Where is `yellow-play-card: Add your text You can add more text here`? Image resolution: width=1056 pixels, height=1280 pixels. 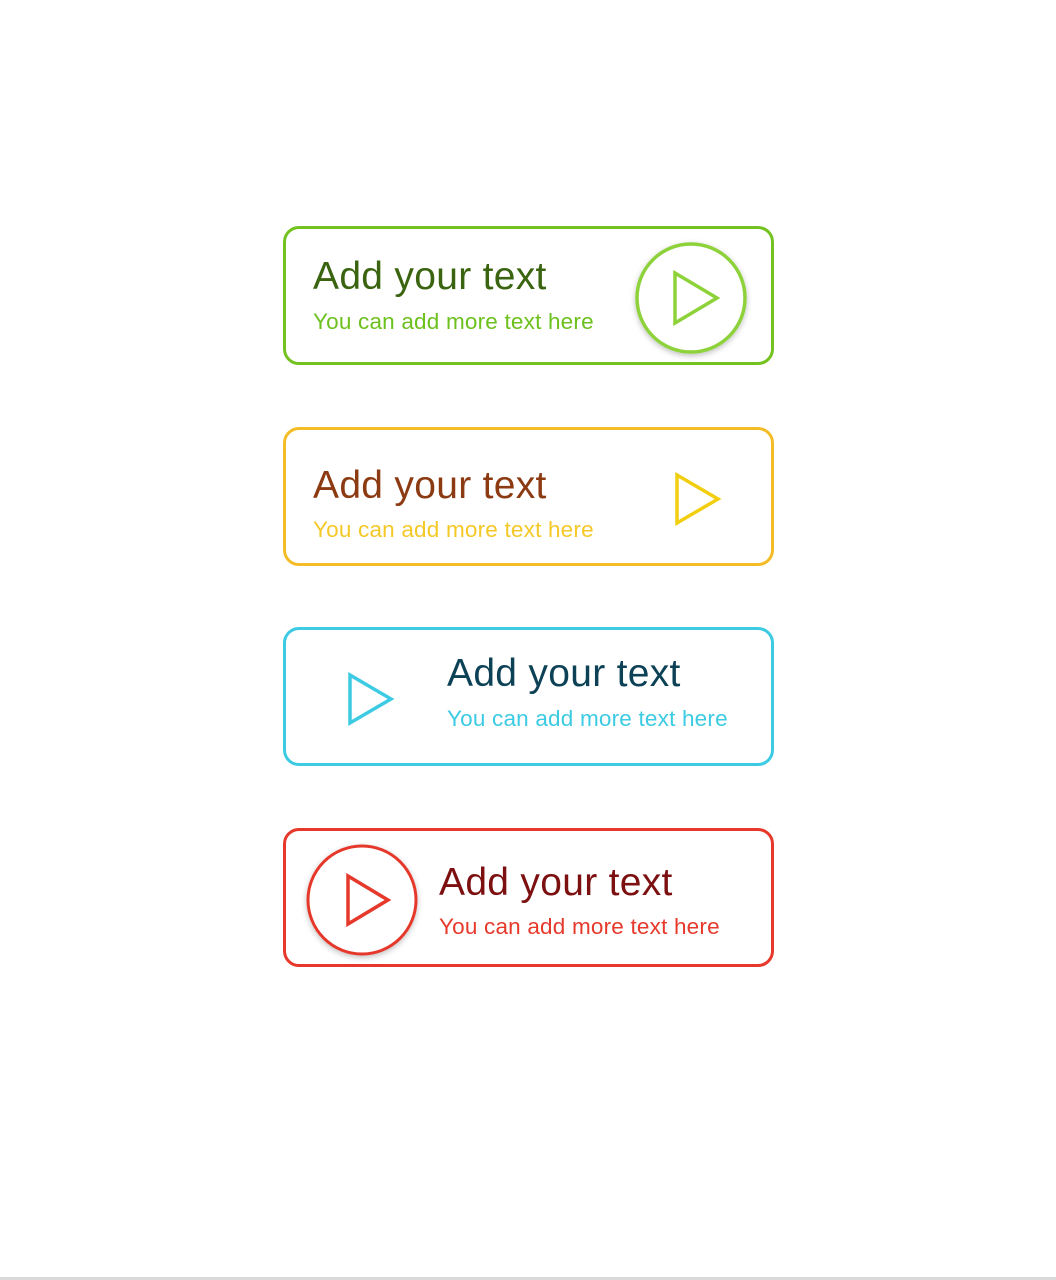
yellow-play-card: Add your text You can add more text here is located at coordinates (528, 496).